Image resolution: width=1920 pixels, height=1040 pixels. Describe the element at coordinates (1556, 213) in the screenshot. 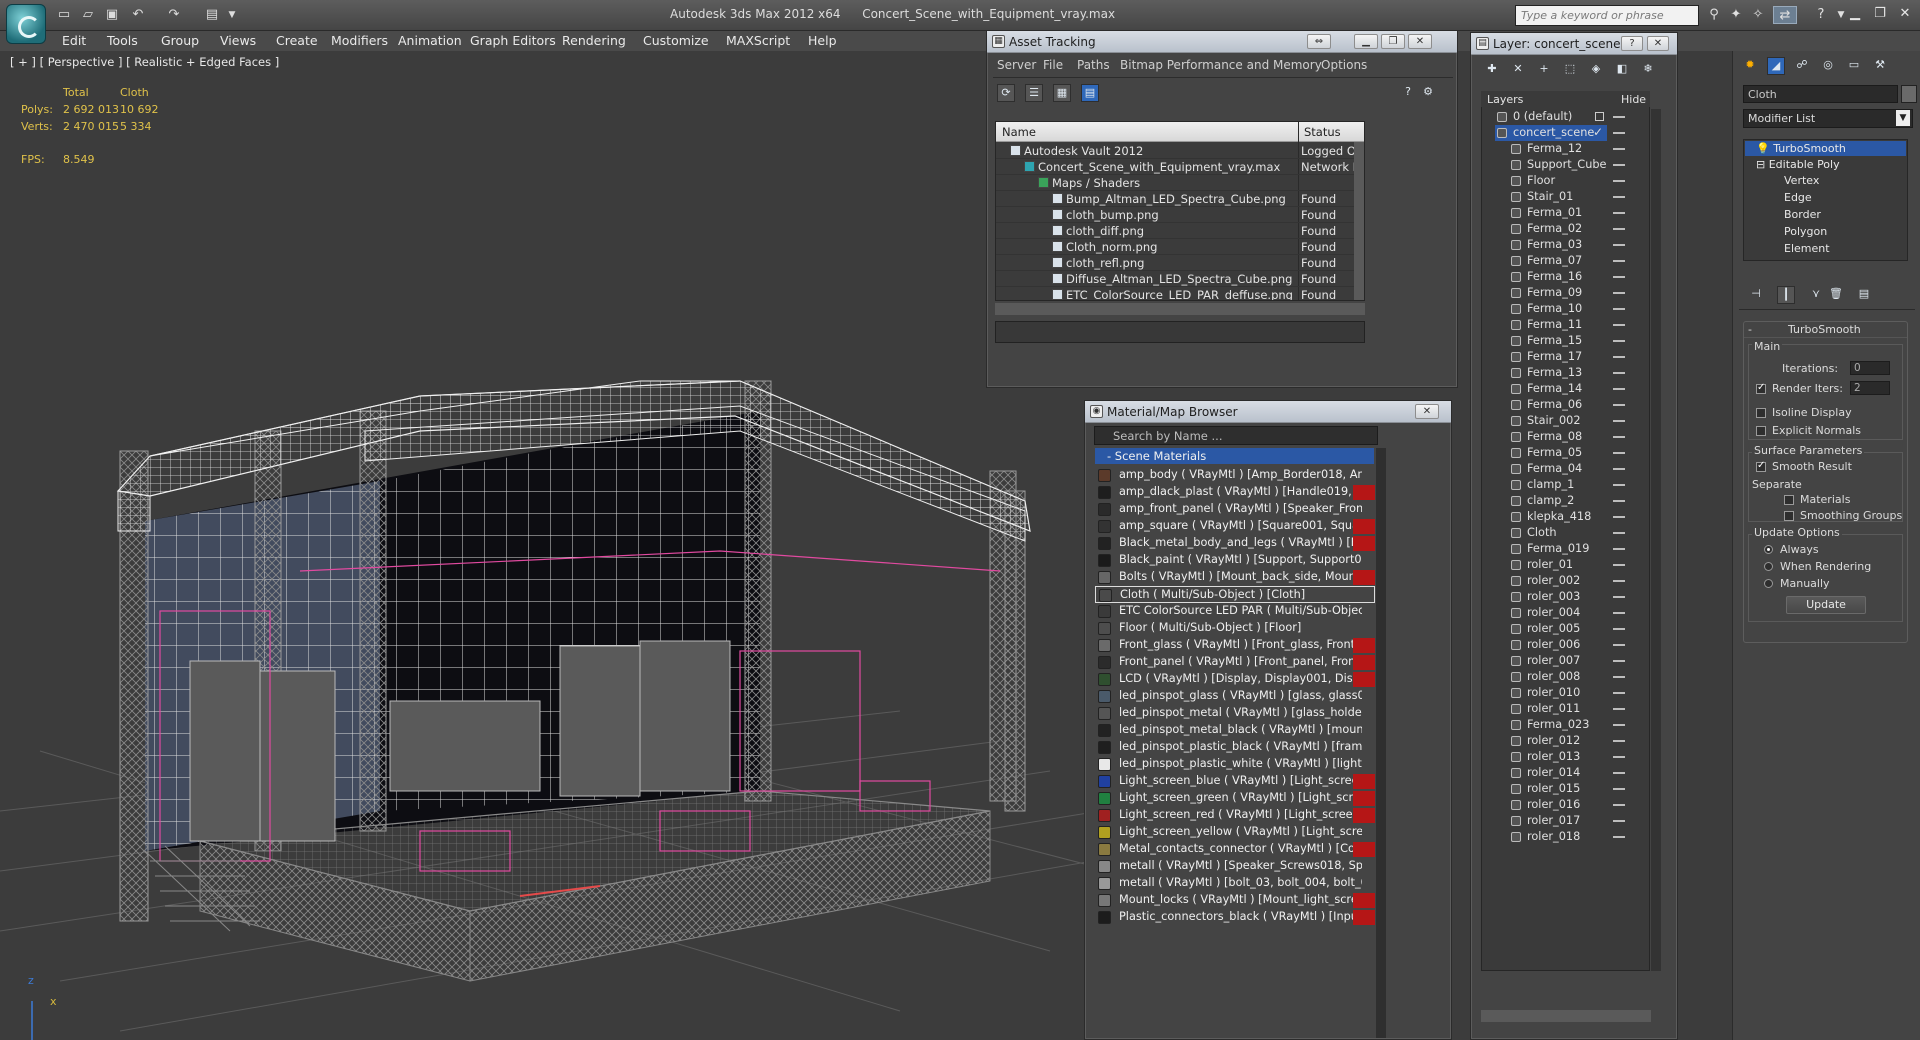

I see `layer-object-row: Ferma_01` at that location.